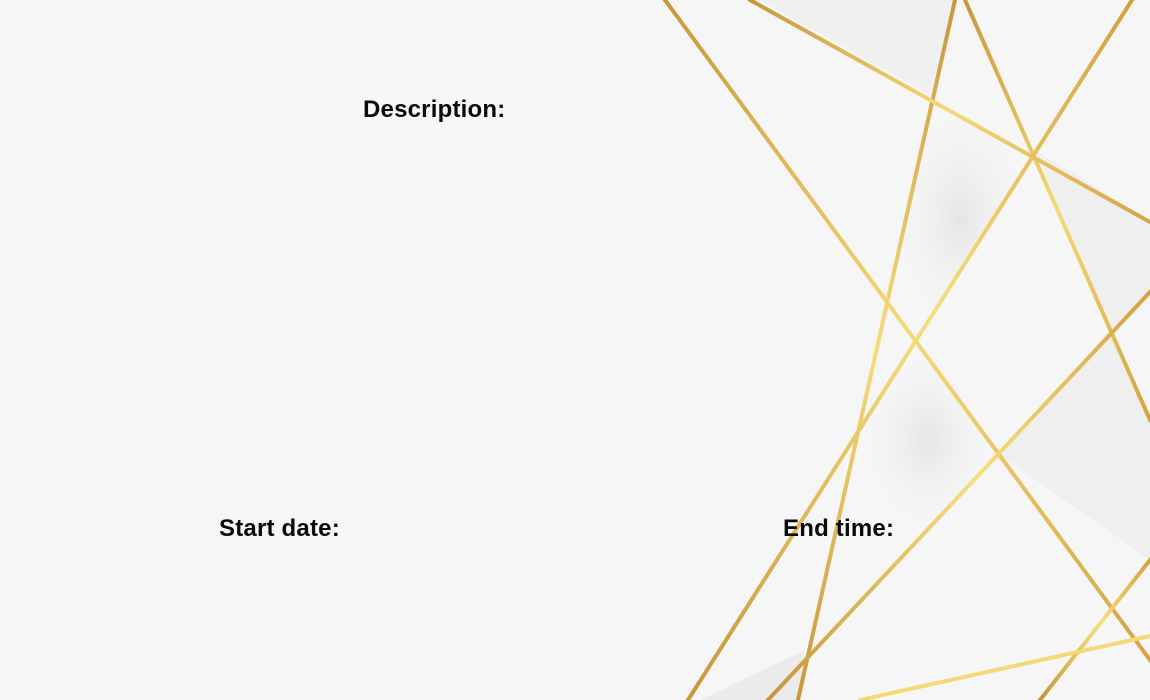  I want to click on description-label: Description:, so click(434, 109).